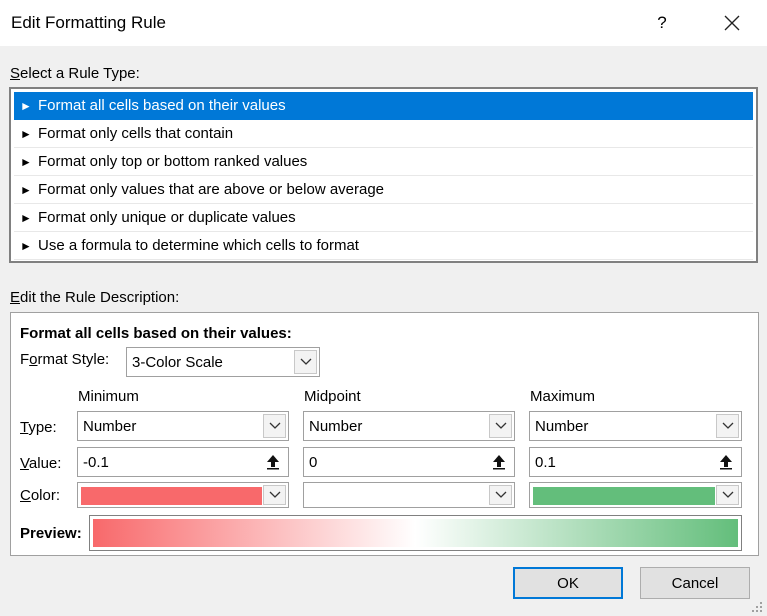 The width and height of the screenshot is (767, 616). Describe the element at coordinates (562, 426) in the screenshot. I see `maximum-type-value: Number` at that location.